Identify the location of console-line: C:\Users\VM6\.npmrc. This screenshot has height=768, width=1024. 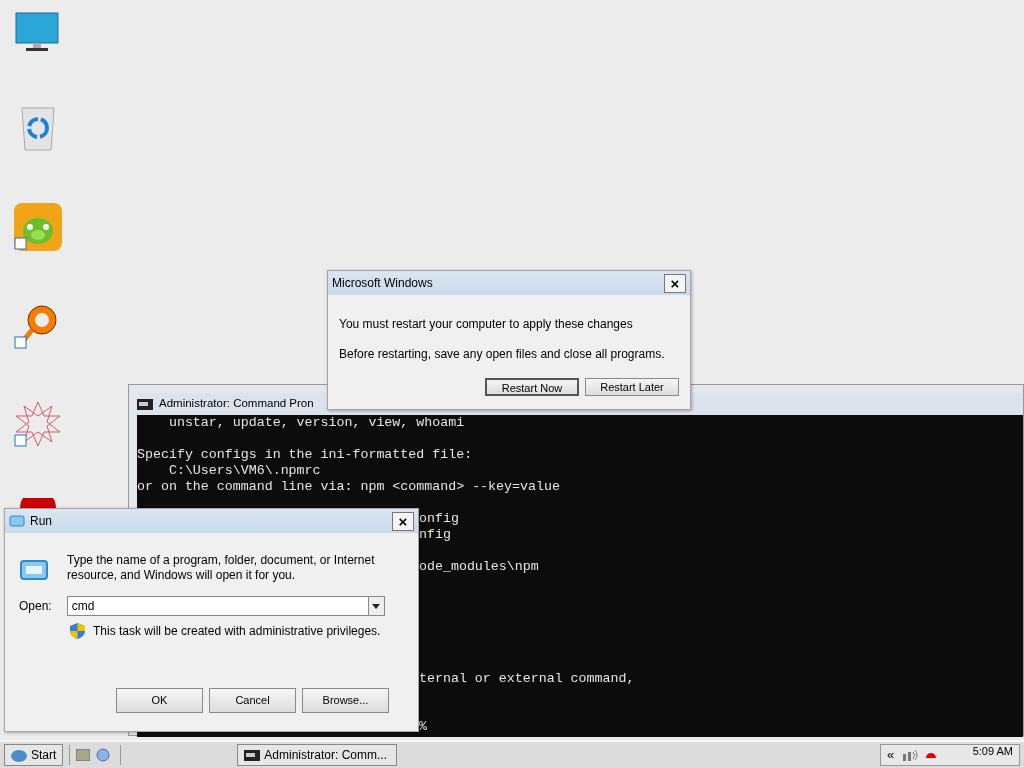
(244, 470).